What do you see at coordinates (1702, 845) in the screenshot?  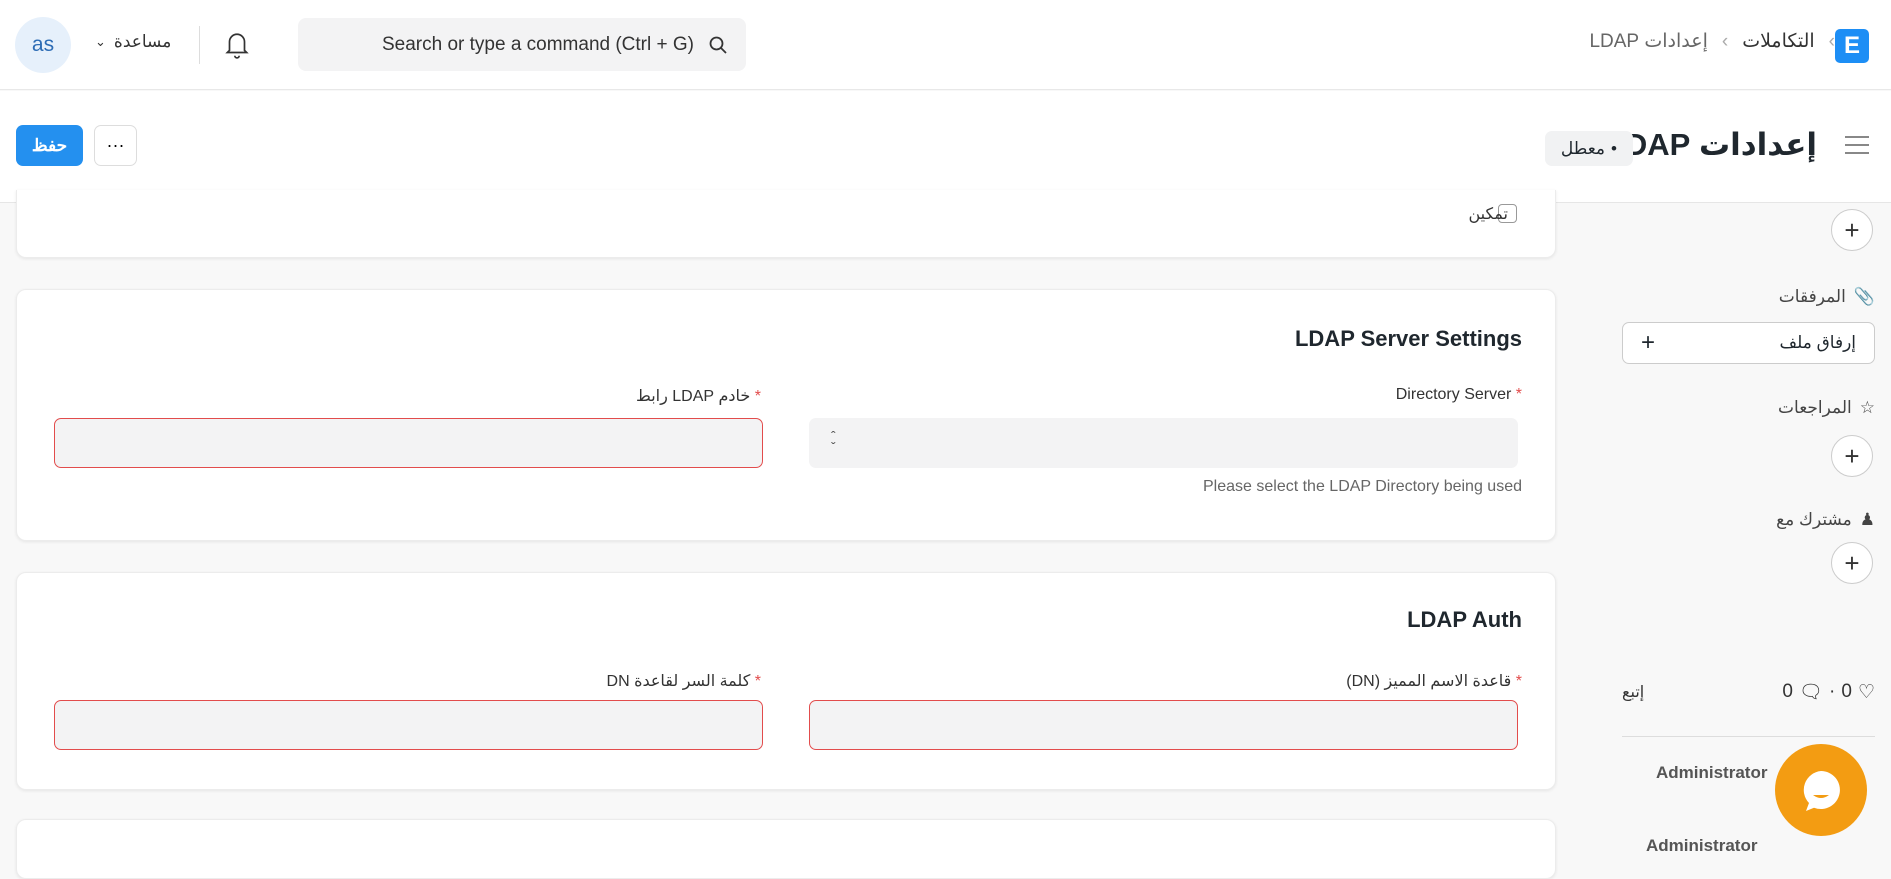 I see `activity-user-2: Administrator` at bounding box center [1702, 845].